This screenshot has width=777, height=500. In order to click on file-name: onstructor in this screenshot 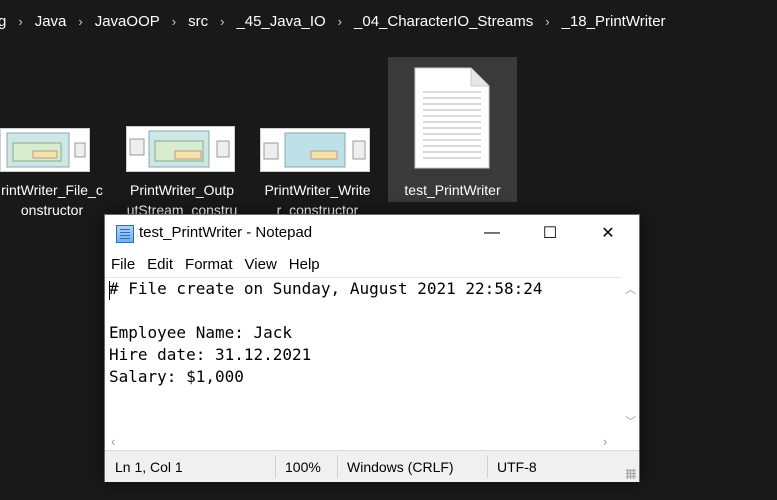, I will do `click(52, 210)`.